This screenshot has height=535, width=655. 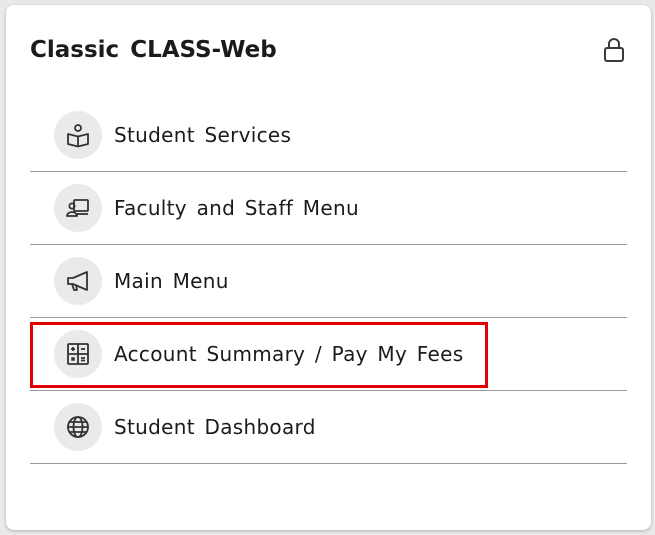 What do you see at coordinates (171, 281) in the screenshot?
I see `menu-item-label: Main Menu` at bounding box center [171, 281].